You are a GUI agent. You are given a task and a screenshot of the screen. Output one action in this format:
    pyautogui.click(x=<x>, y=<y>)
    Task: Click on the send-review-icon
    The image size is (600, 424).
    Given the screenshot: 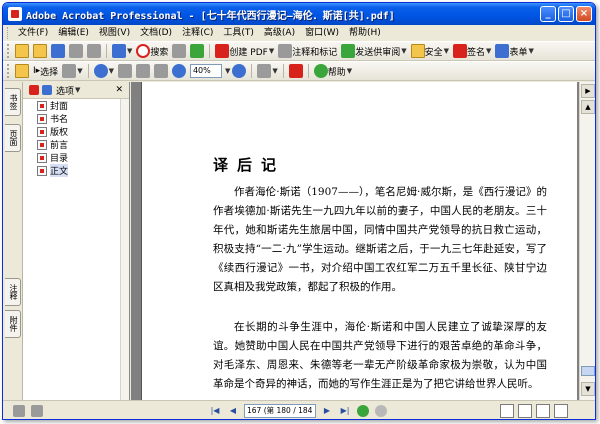 What is the action you would take?
    pyautogui.click(x=348, y=51)
    